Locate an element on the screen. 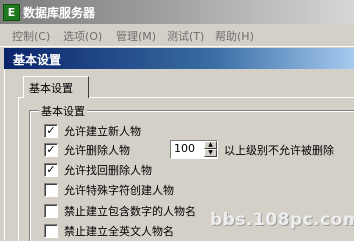  menu-help: 帮助(H) is located at coordinates (234, 36).